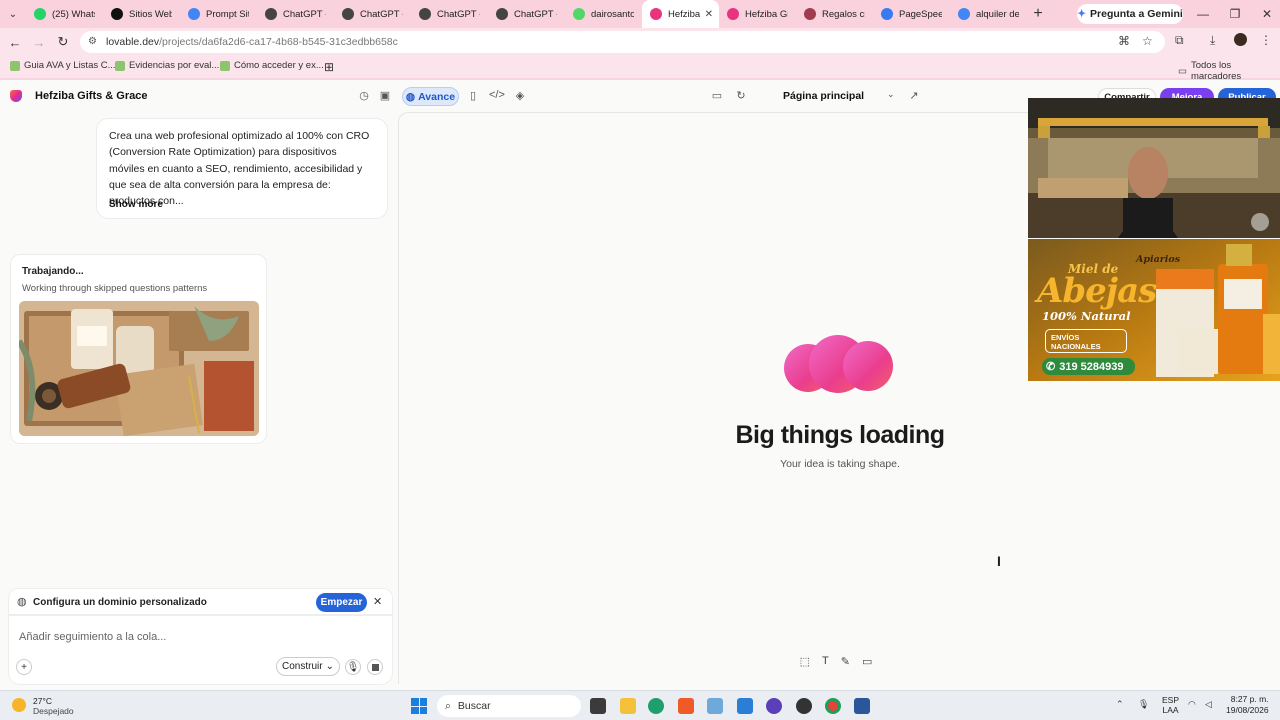  What do you see at coordinates (741, 96) in the screenshot?
I see `refresh-preview-icon: ↻` at bounding box center [741, 96].